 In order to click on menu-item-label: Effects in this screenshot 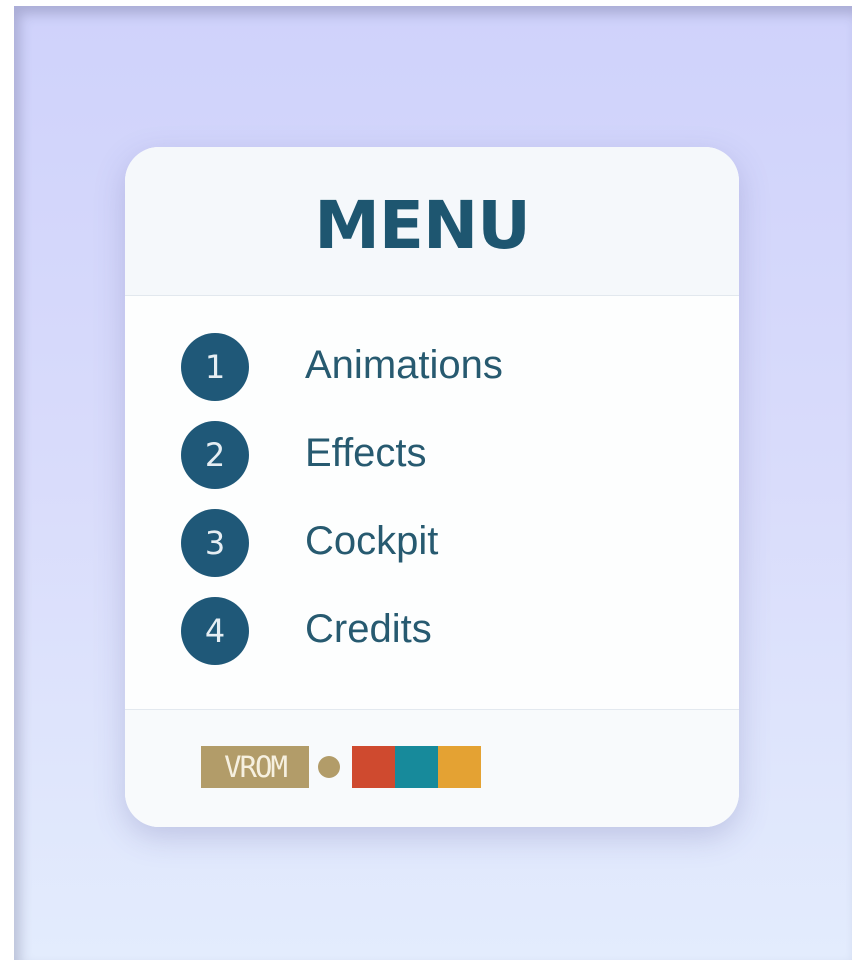, I will do `click(366, 453)`.